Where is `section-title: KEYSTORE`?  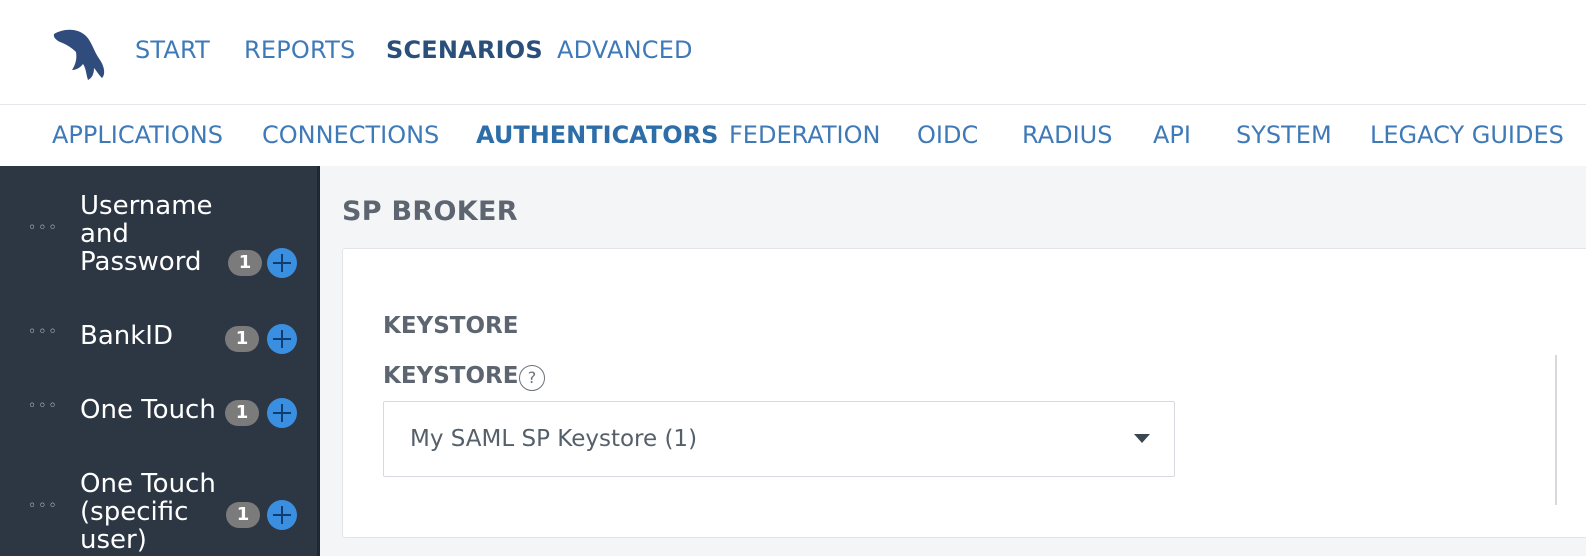 section-title: KEYSTORE is located at coordinates (451, 326).